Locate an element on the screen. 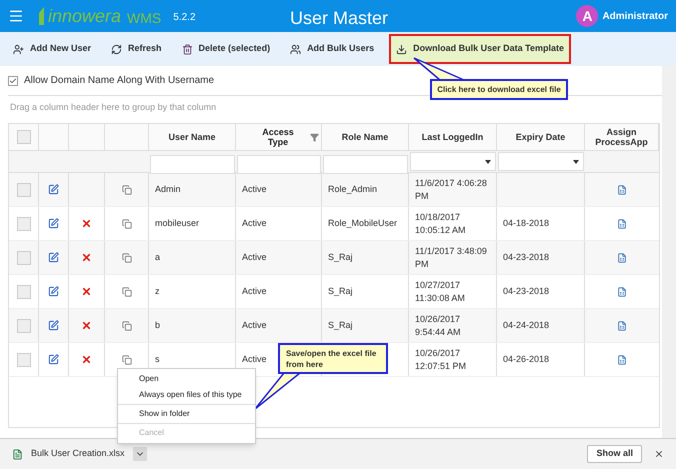  menu-item: Open is located at coordinates (186, 379).